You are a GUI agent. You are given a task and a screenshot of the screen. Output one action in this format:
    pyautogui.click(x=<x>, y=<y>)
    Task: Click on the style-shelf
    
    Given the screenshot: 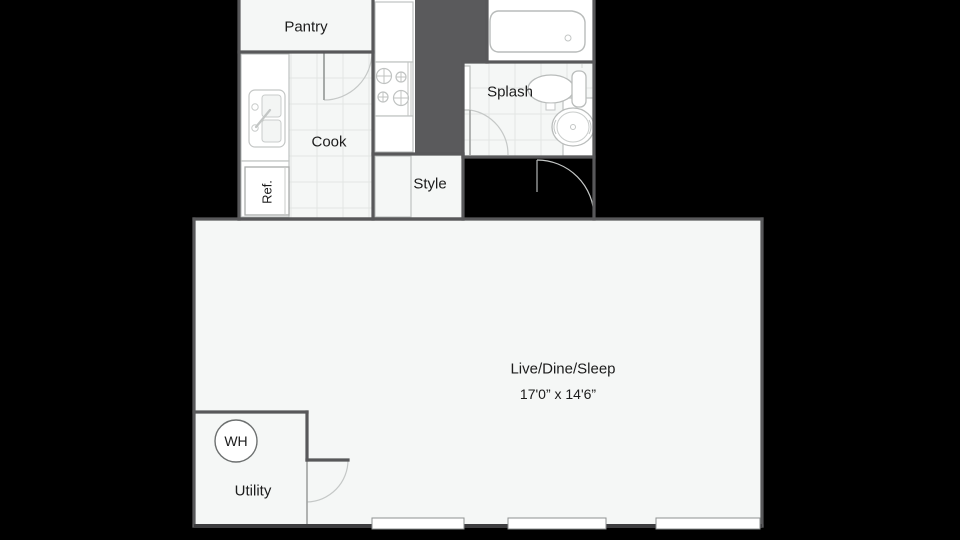 What is the action you would take?
    pyautogui.click(x=393, y=186)
    